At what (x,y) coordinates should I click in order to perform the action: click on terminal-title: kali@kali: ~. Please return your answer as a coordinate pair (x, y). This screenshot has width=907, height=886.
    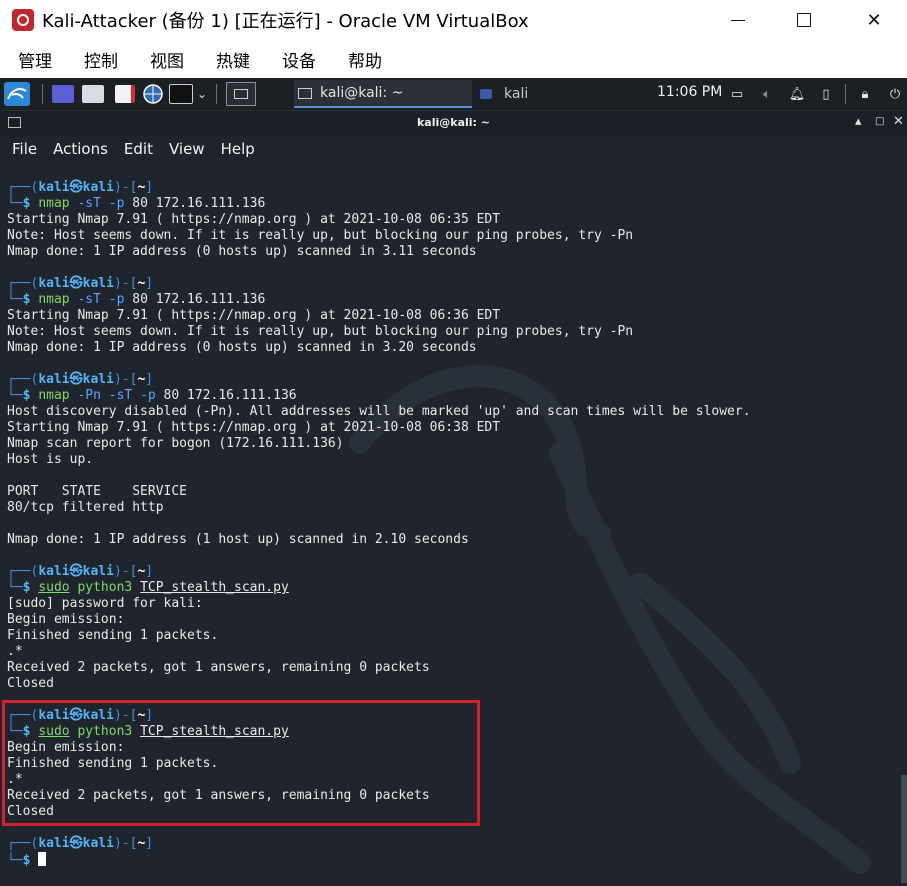
    Looking at the image, I should click on (453, 122).